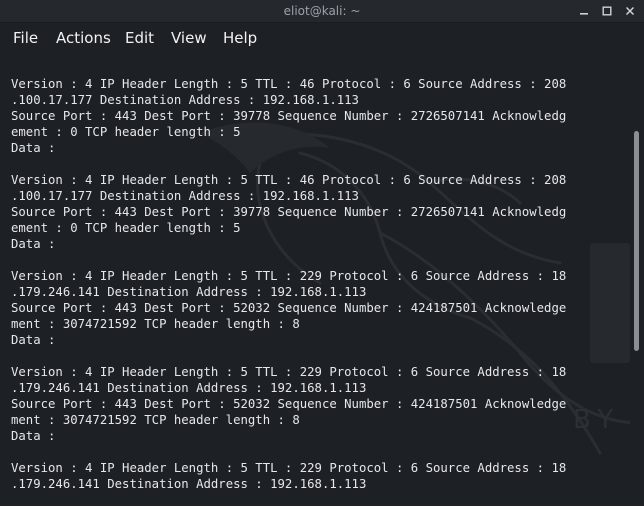  I want to click on window-title: eliot@kali: ~, so click(322, 11).